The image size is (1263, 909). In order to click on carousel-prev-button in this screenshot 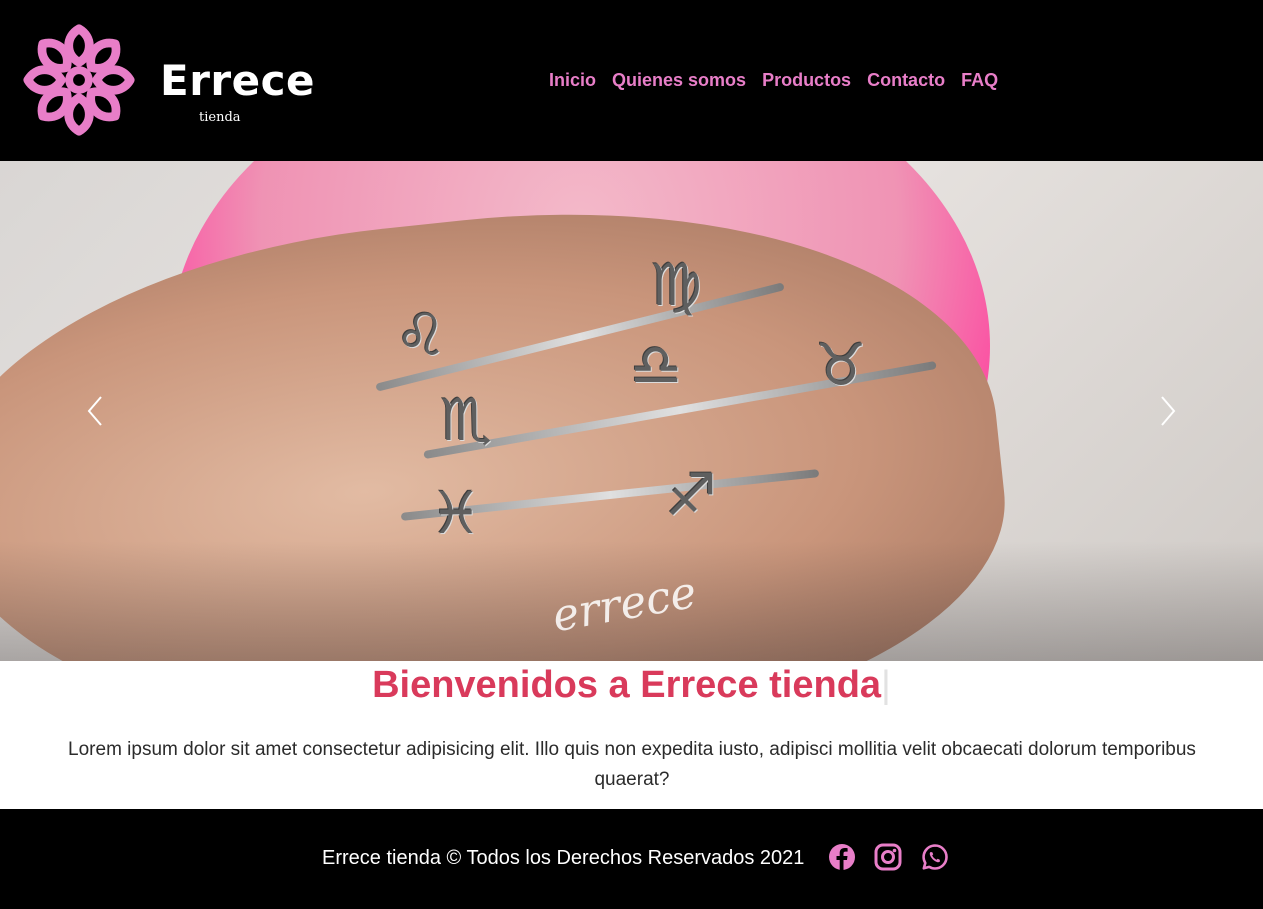, I will do `click(95, 411)`.